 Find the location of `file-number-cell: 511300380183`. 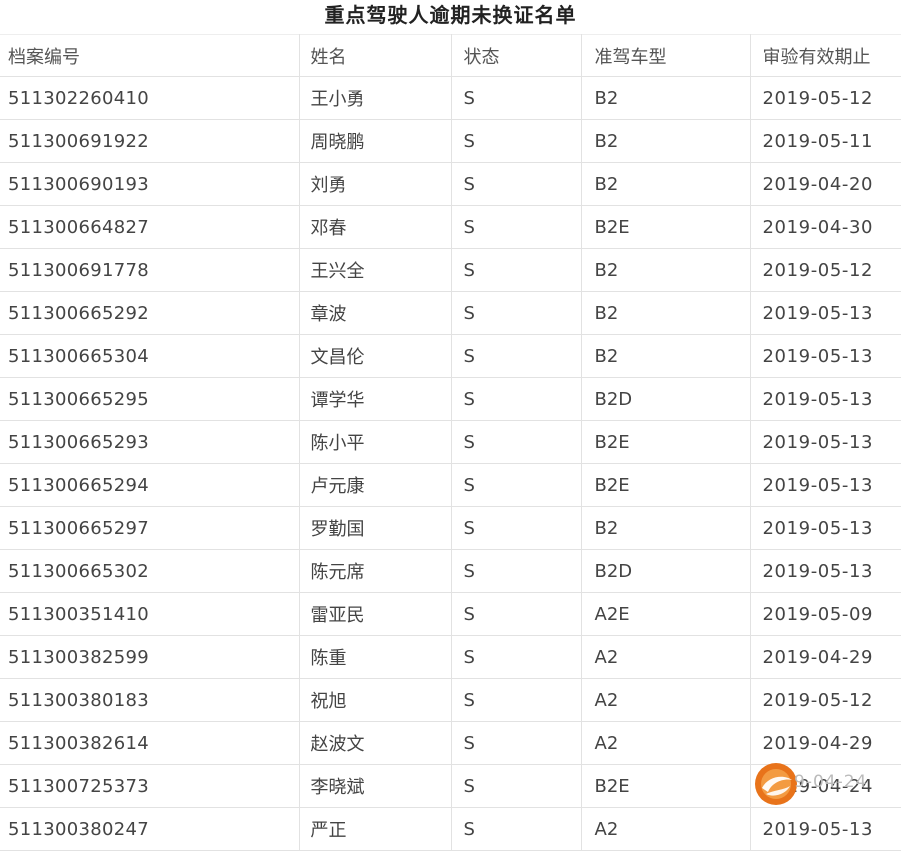

file-number-cell: 511300380183 is located at coordinates (150, 700).